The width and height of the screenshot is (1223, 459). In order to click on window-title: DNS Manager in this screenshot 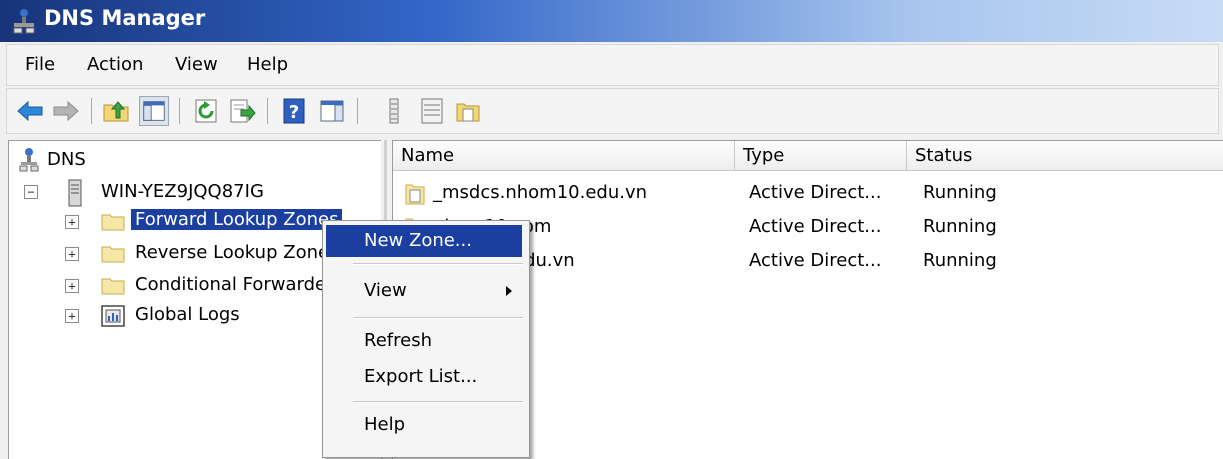, I will do `click(125, 18)`.